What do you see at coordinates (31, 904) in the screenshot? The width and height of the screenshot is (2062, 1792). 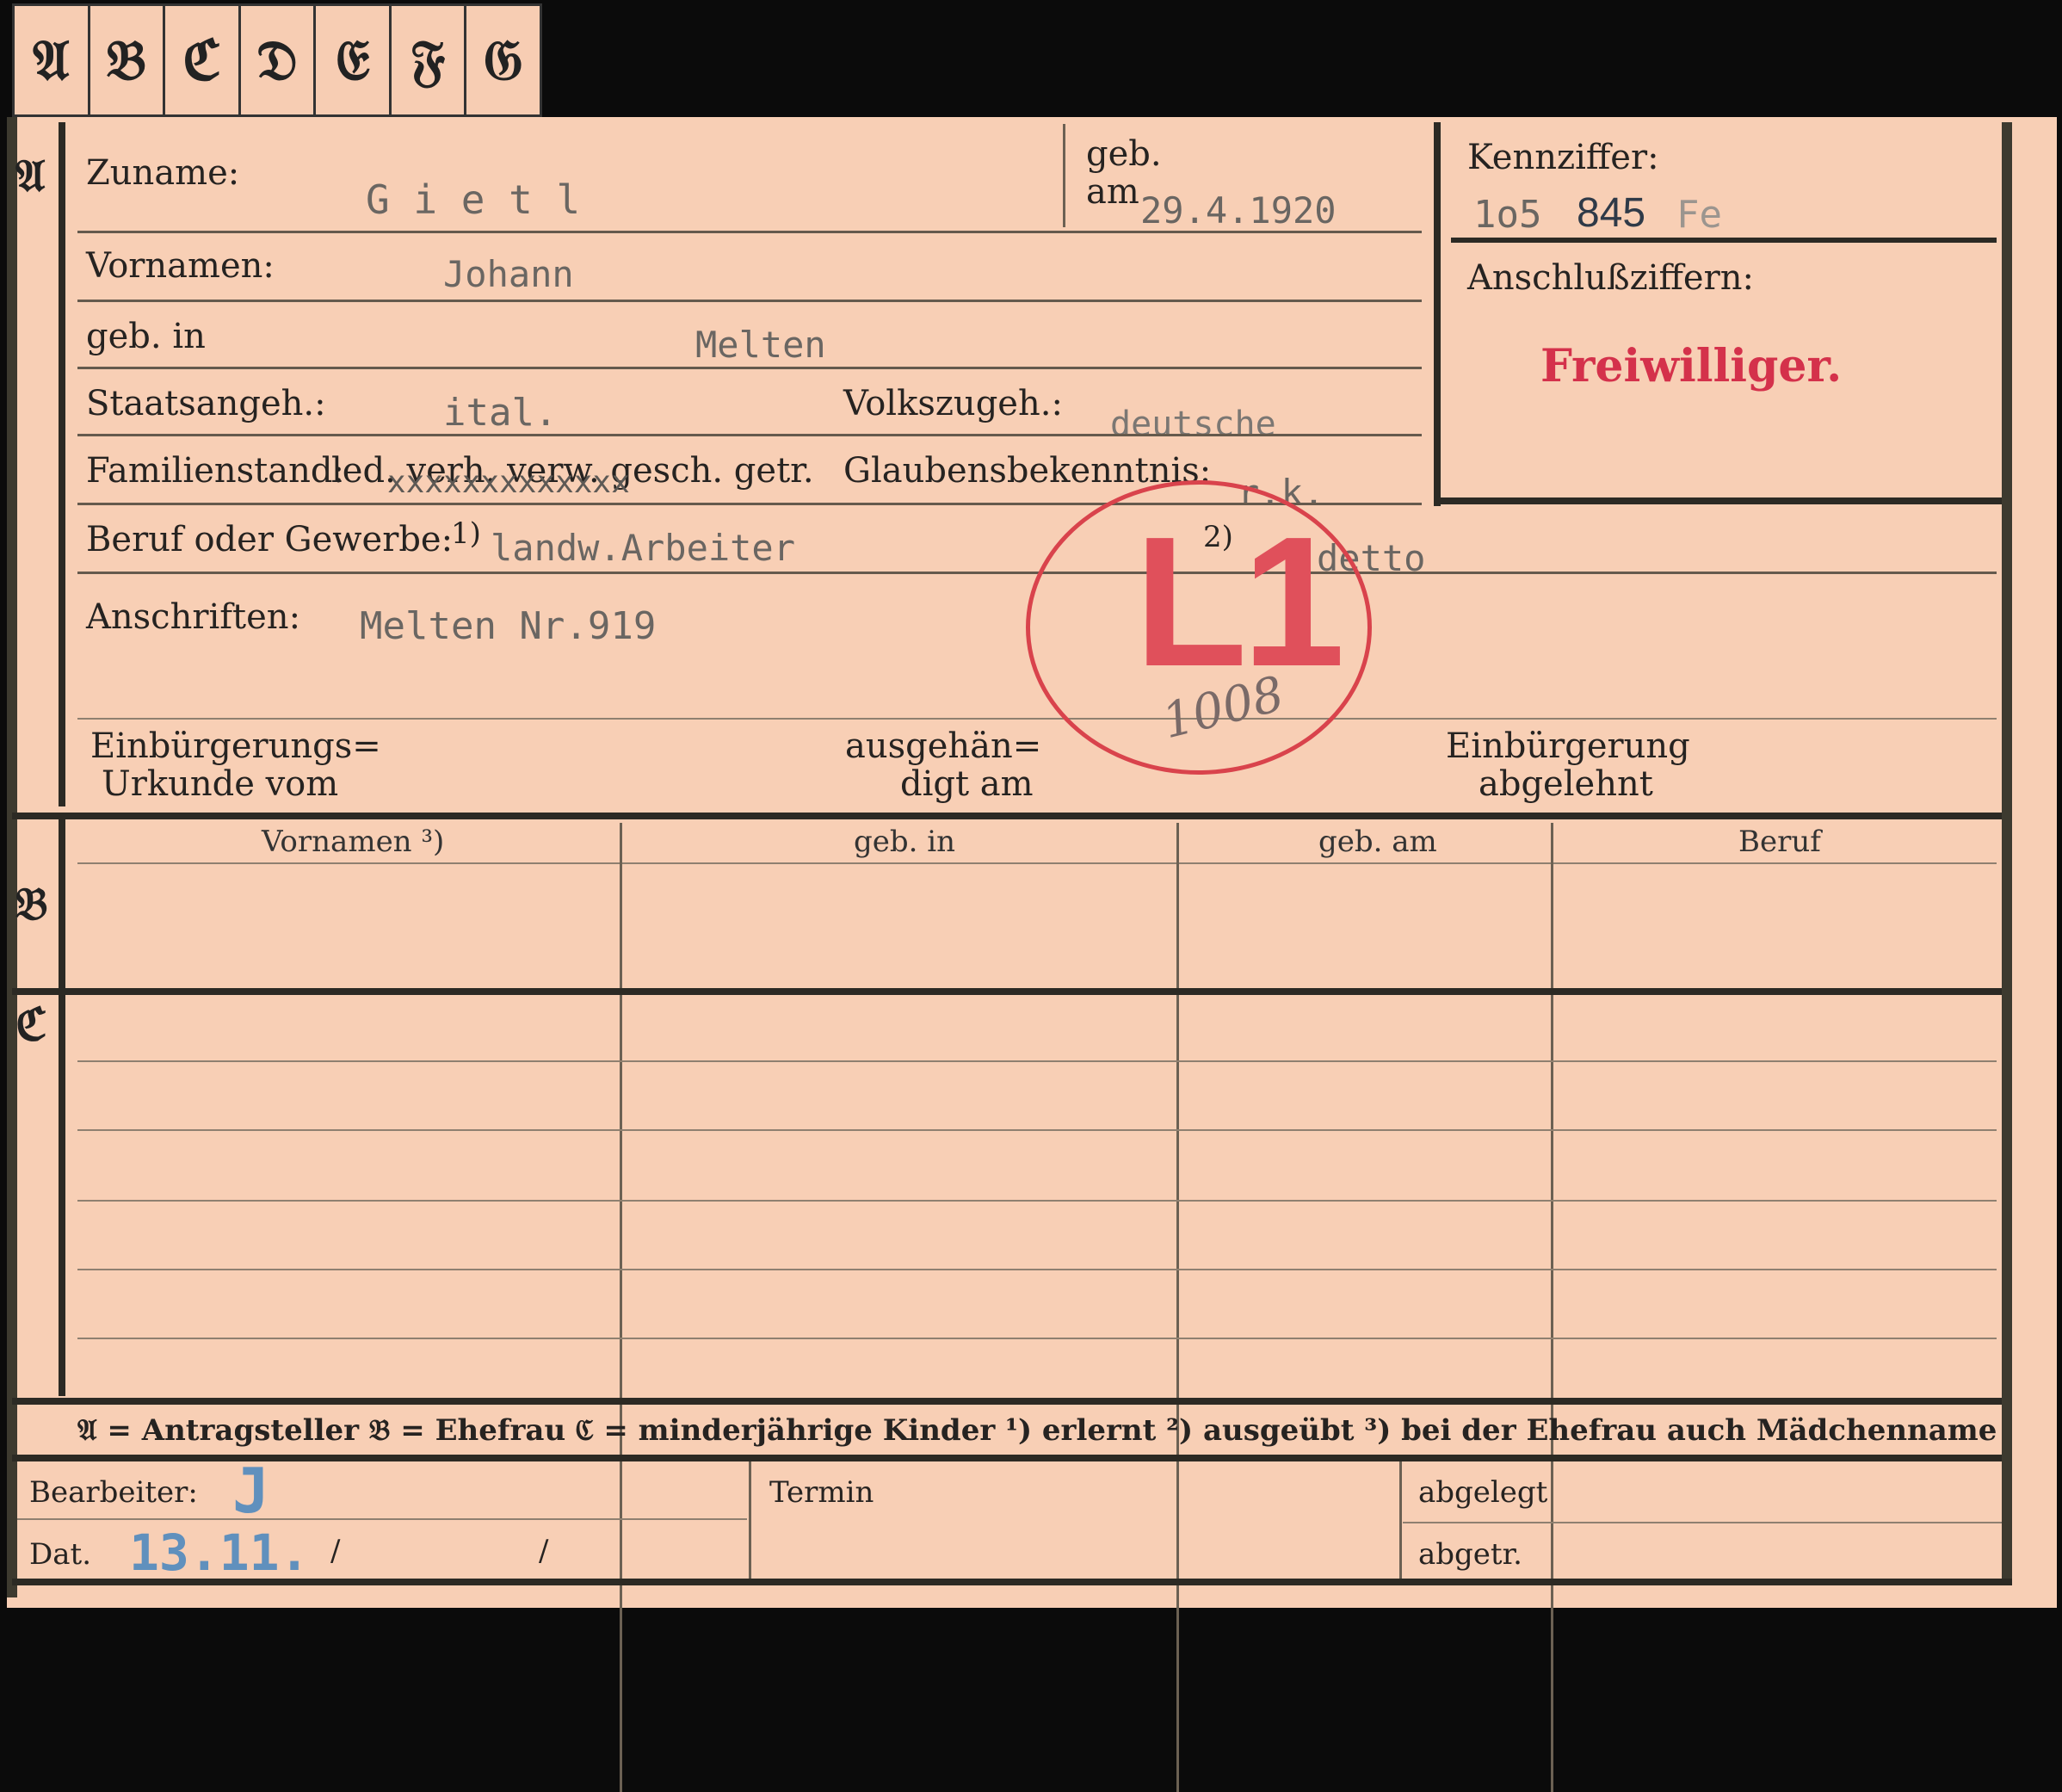 I see `section-b-marker: 𝔅` at bounding box center [31, 904].